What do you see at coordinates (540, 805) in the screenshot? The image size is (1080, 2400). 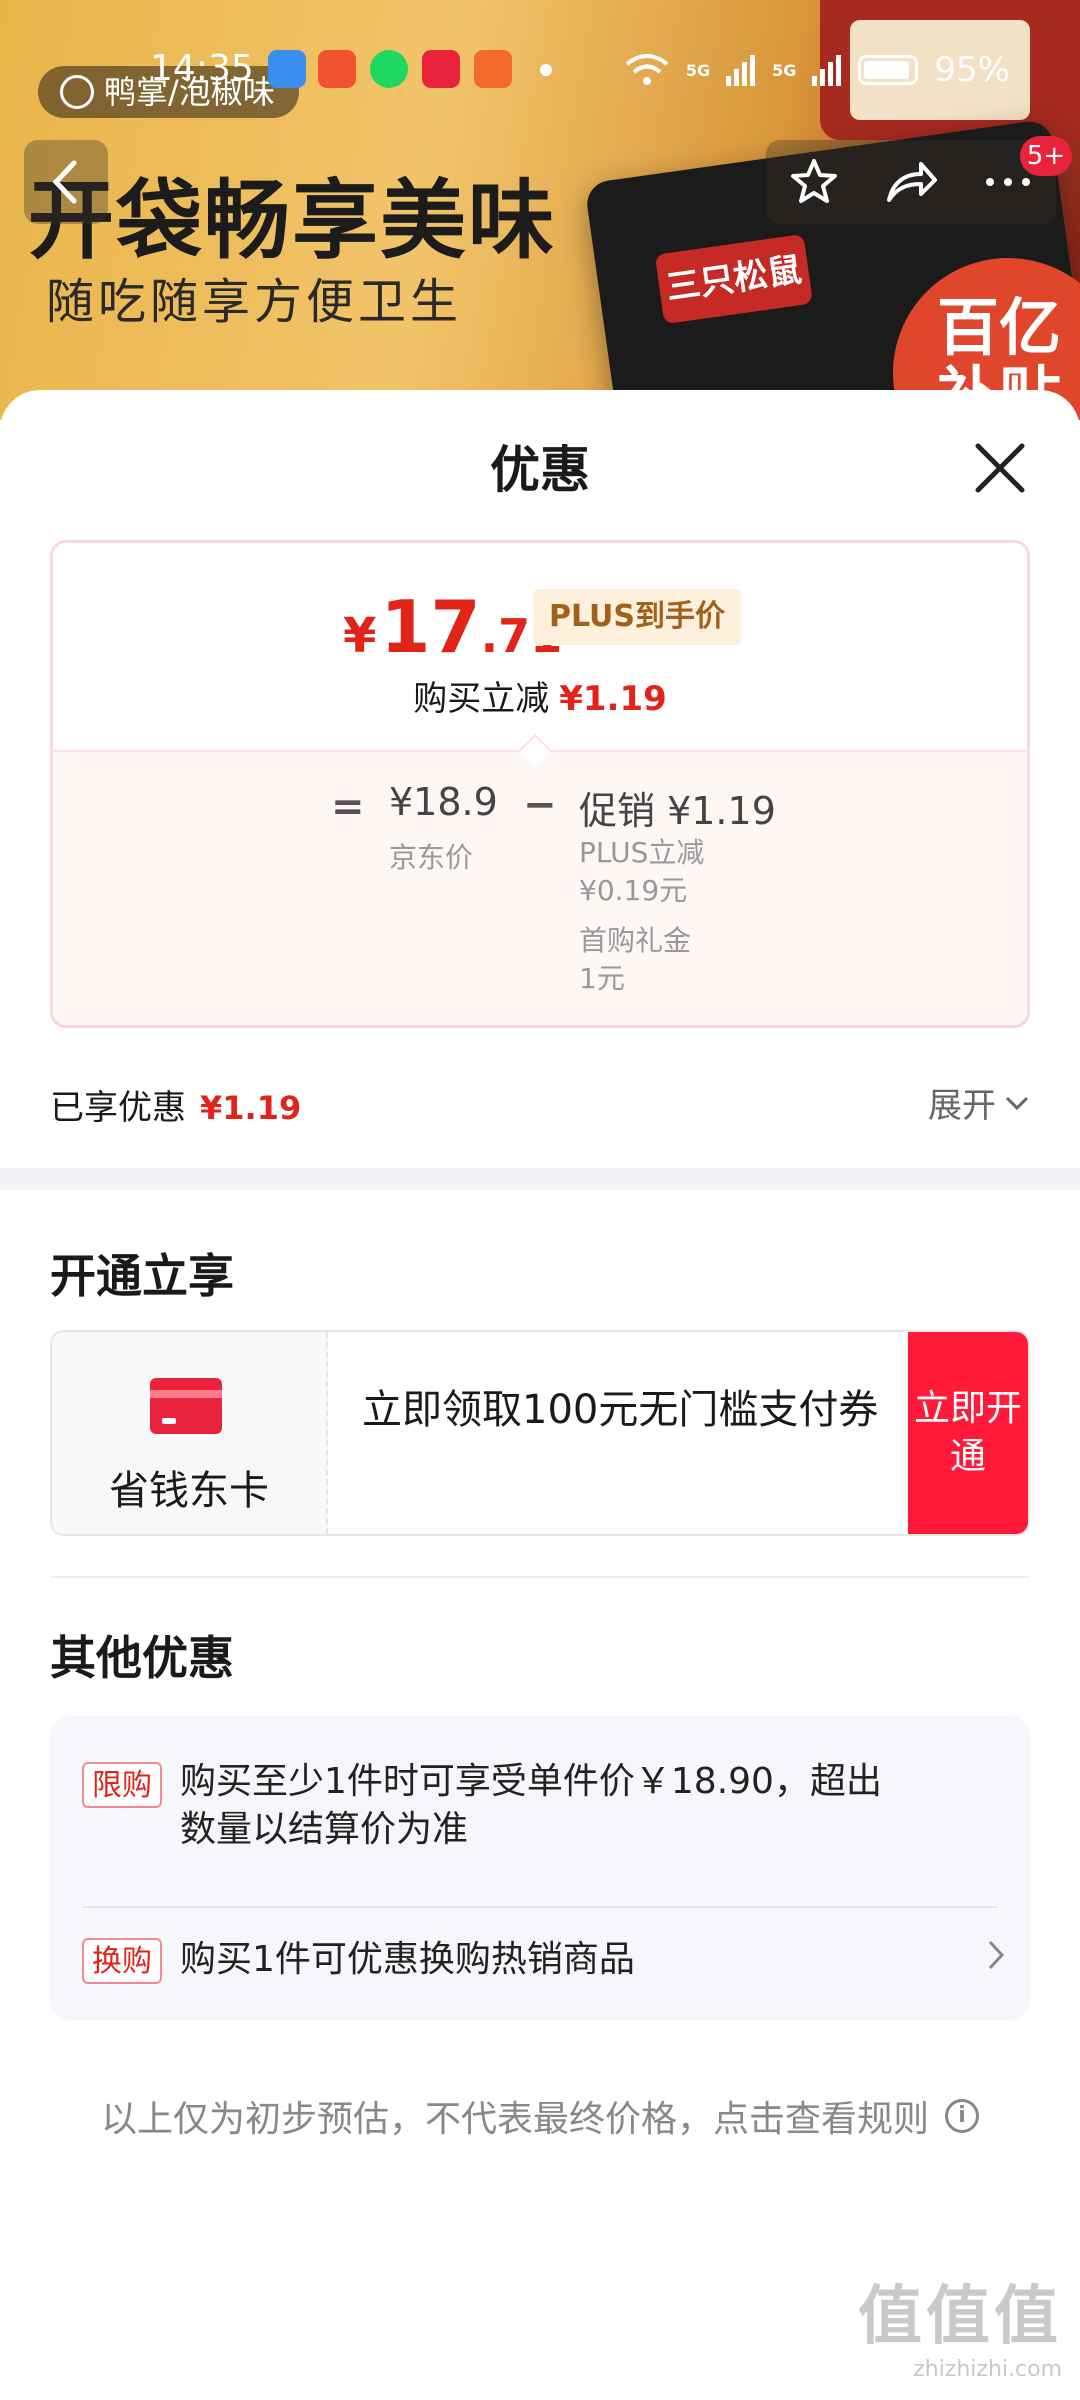 I see `minus-sign: −` at bounding box center [540, 805].